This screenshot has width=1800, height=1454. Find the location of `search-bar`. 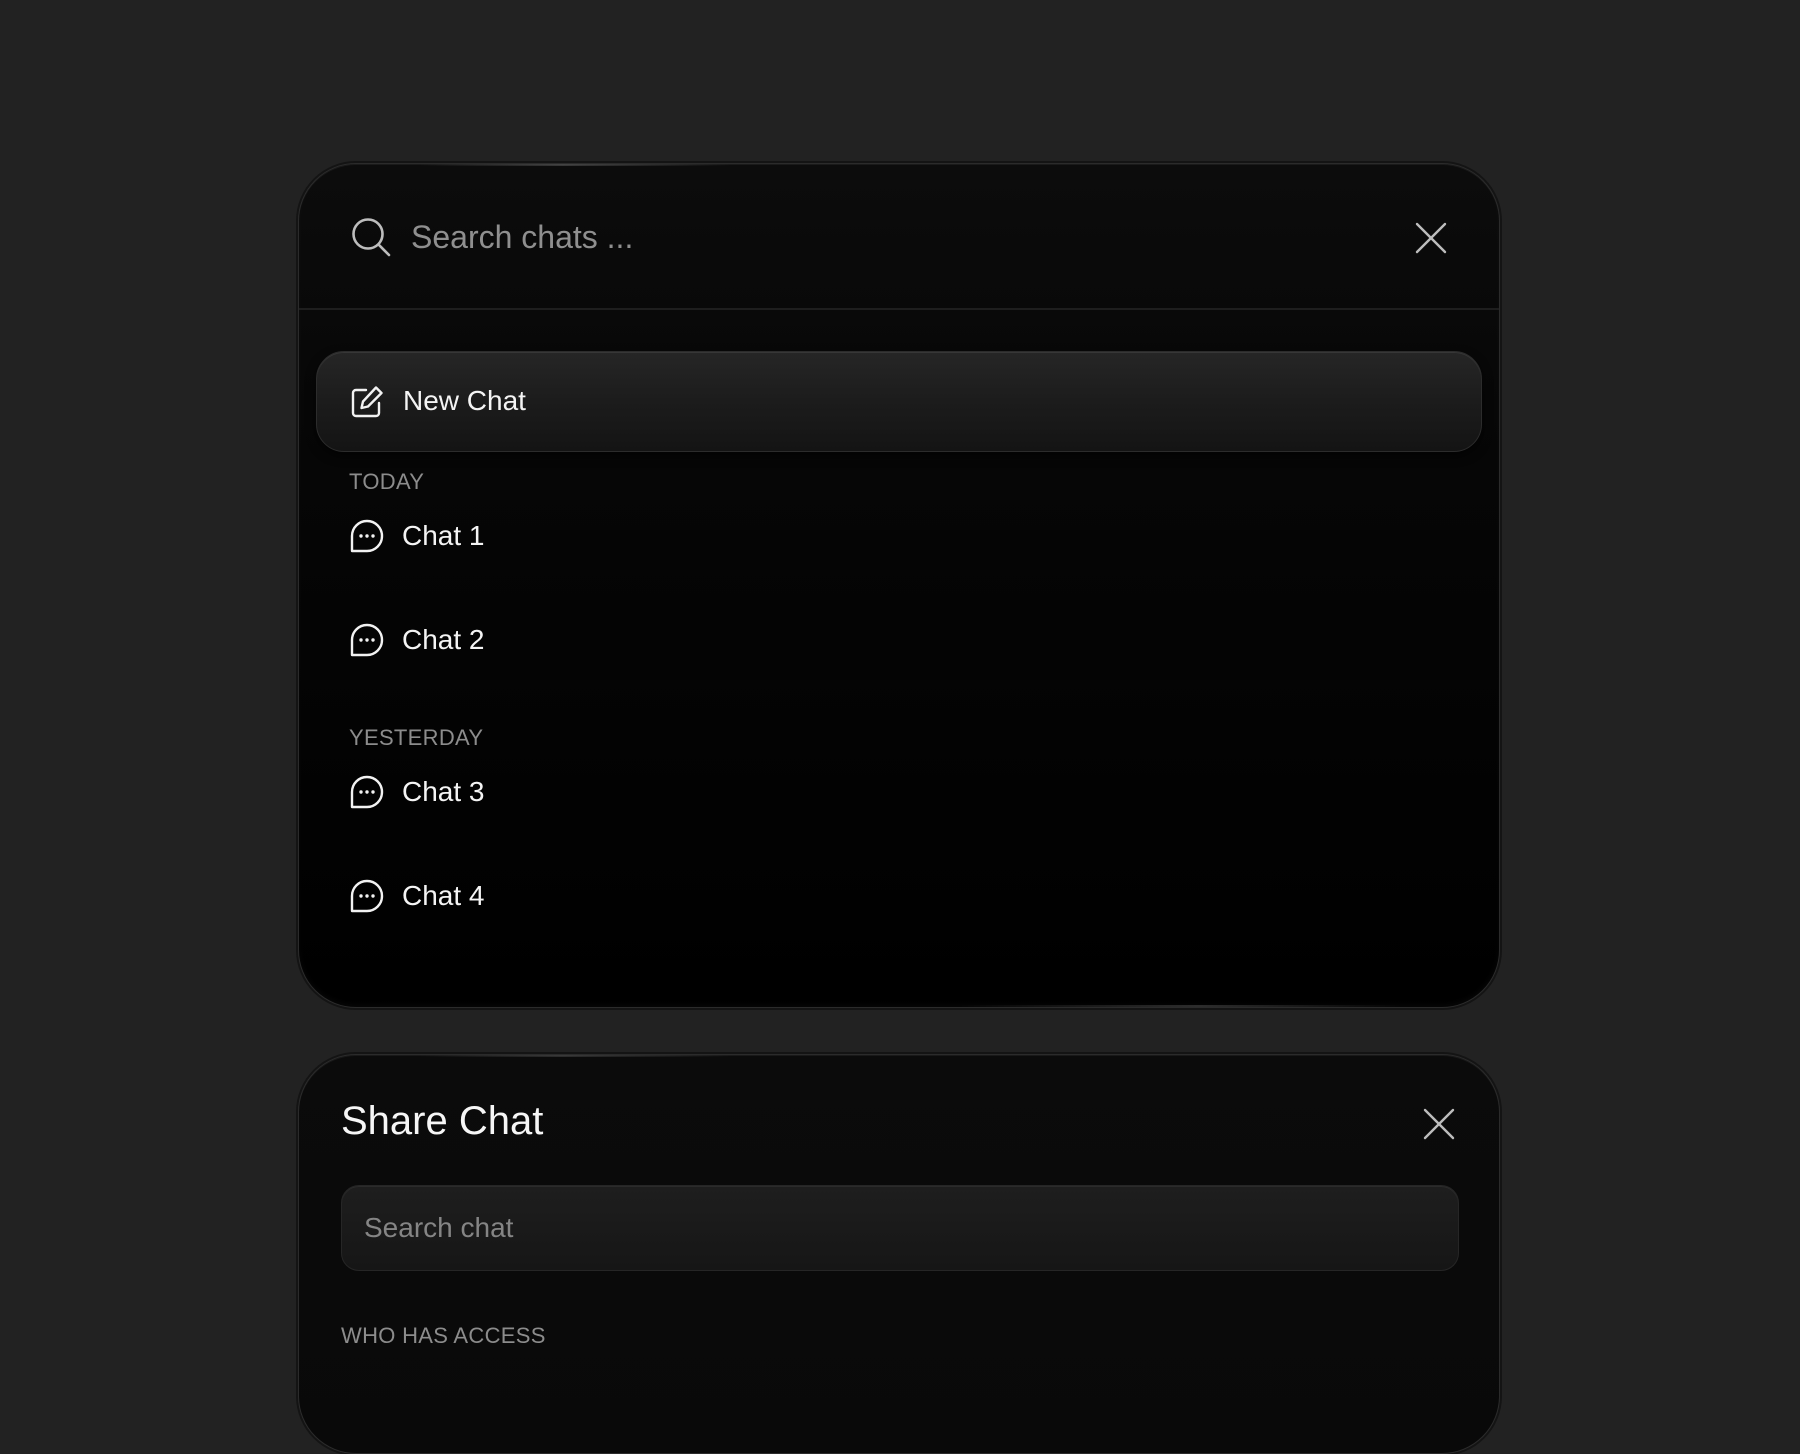

search-bar is located at coordinates (899, 237).